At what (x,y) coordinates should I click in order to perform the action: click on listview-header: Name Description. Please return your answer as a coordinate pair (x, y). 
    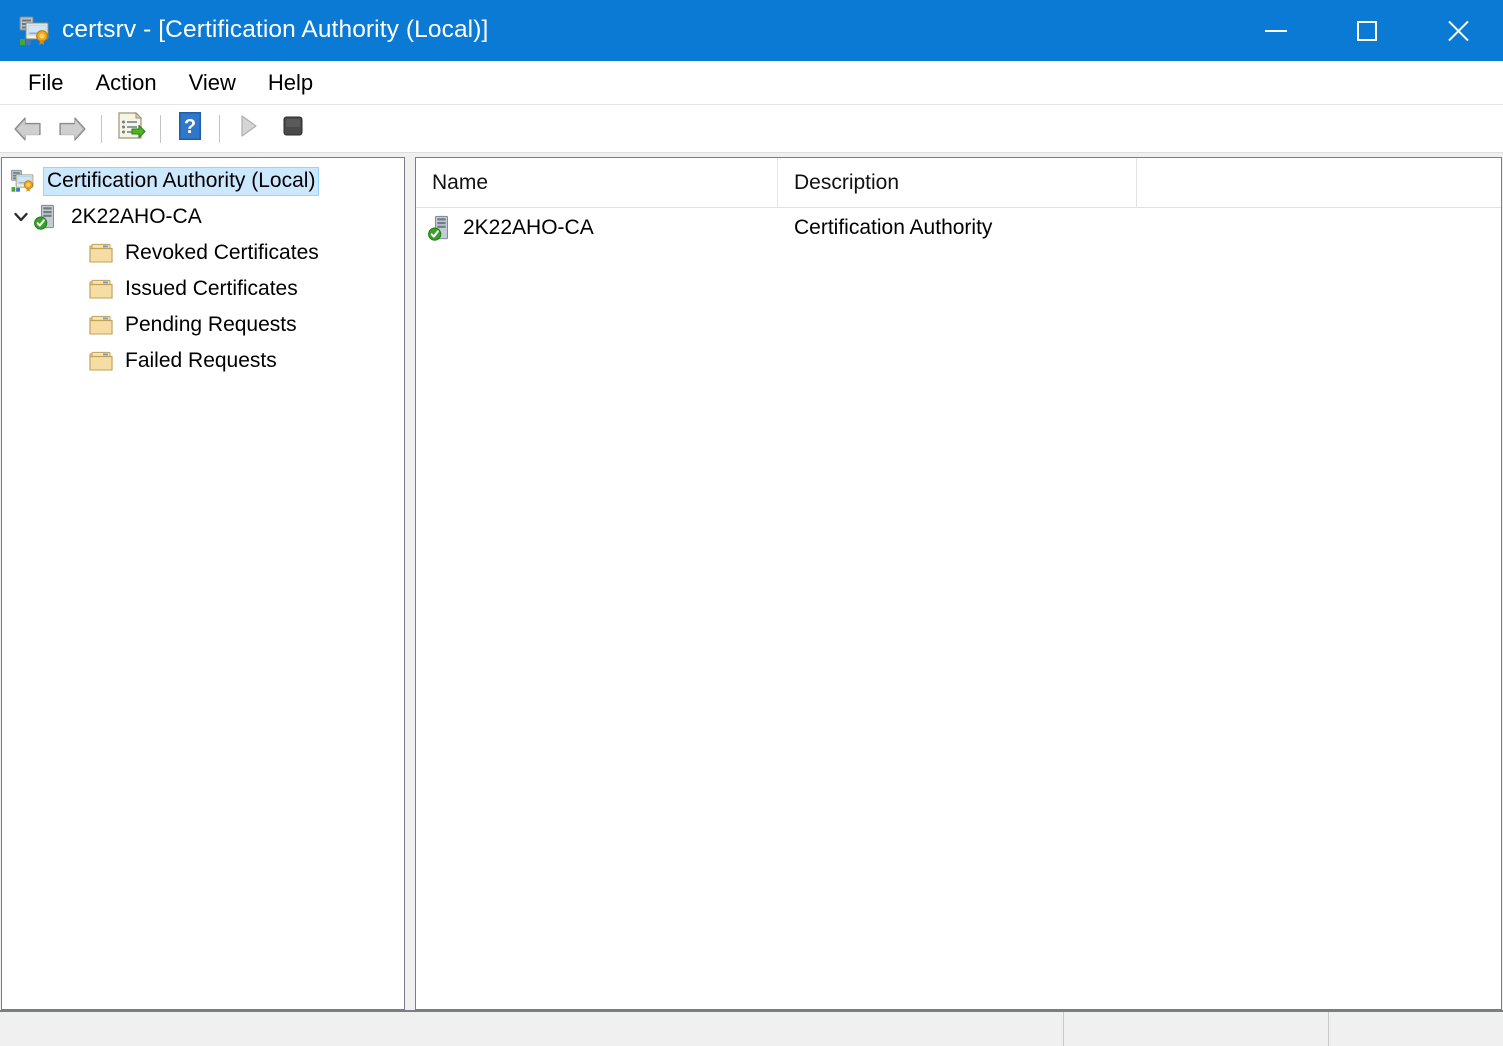
    Looking at the image, I should click on (958, 183).